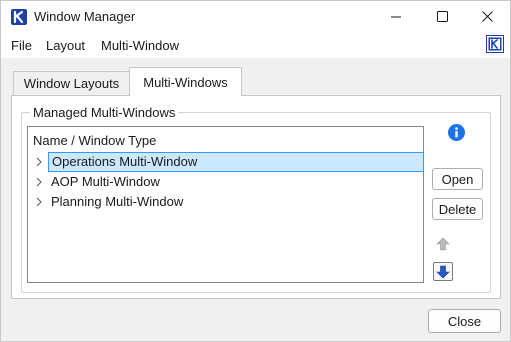 The height and width of the screenshot is (342, 511). What do you see at coordinates (464, 321) in the screenshot?
I see `close-button: Close` at bounding box center [464, 321].